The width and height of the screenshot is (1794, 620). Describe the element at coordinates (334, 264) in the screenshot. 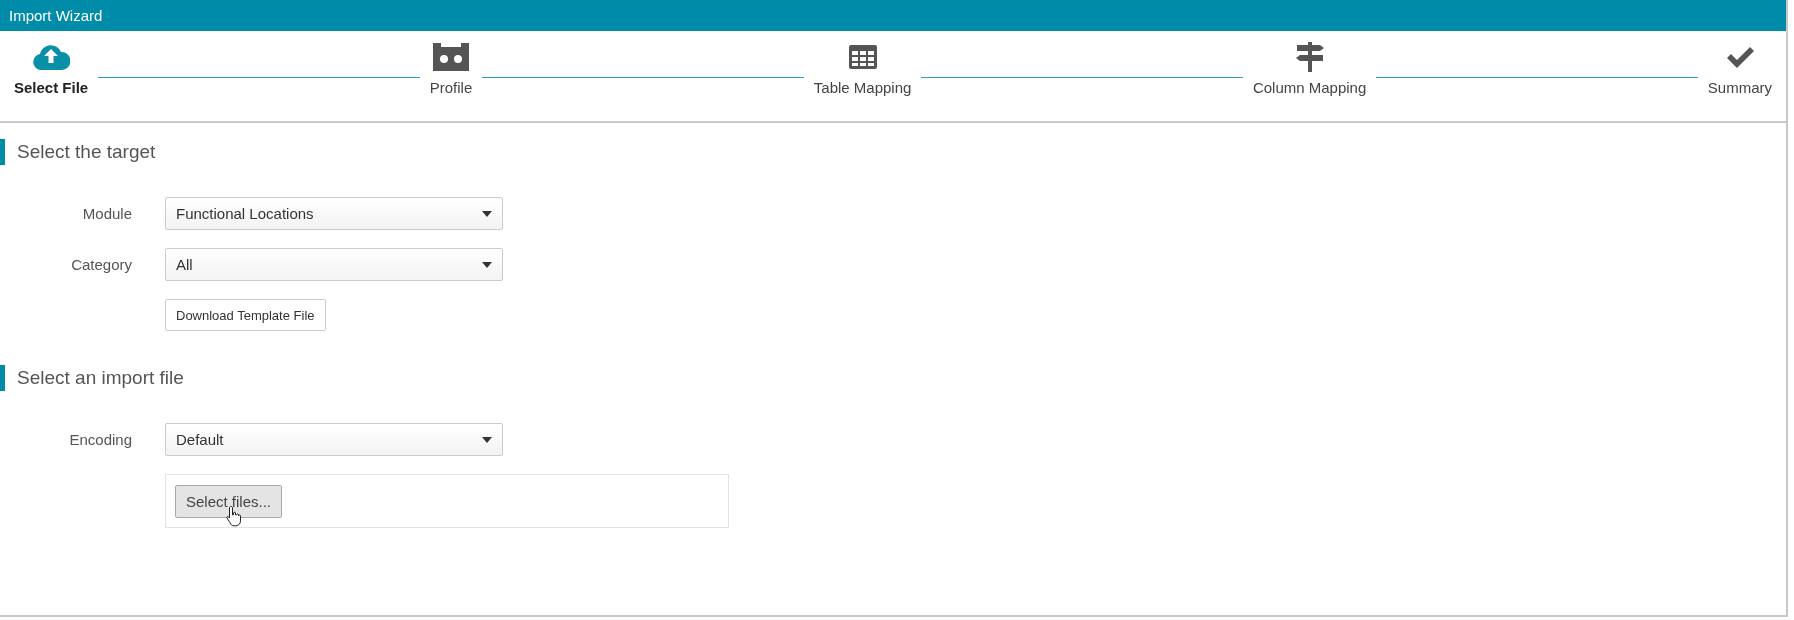

I see `dropdown: All` at that location.